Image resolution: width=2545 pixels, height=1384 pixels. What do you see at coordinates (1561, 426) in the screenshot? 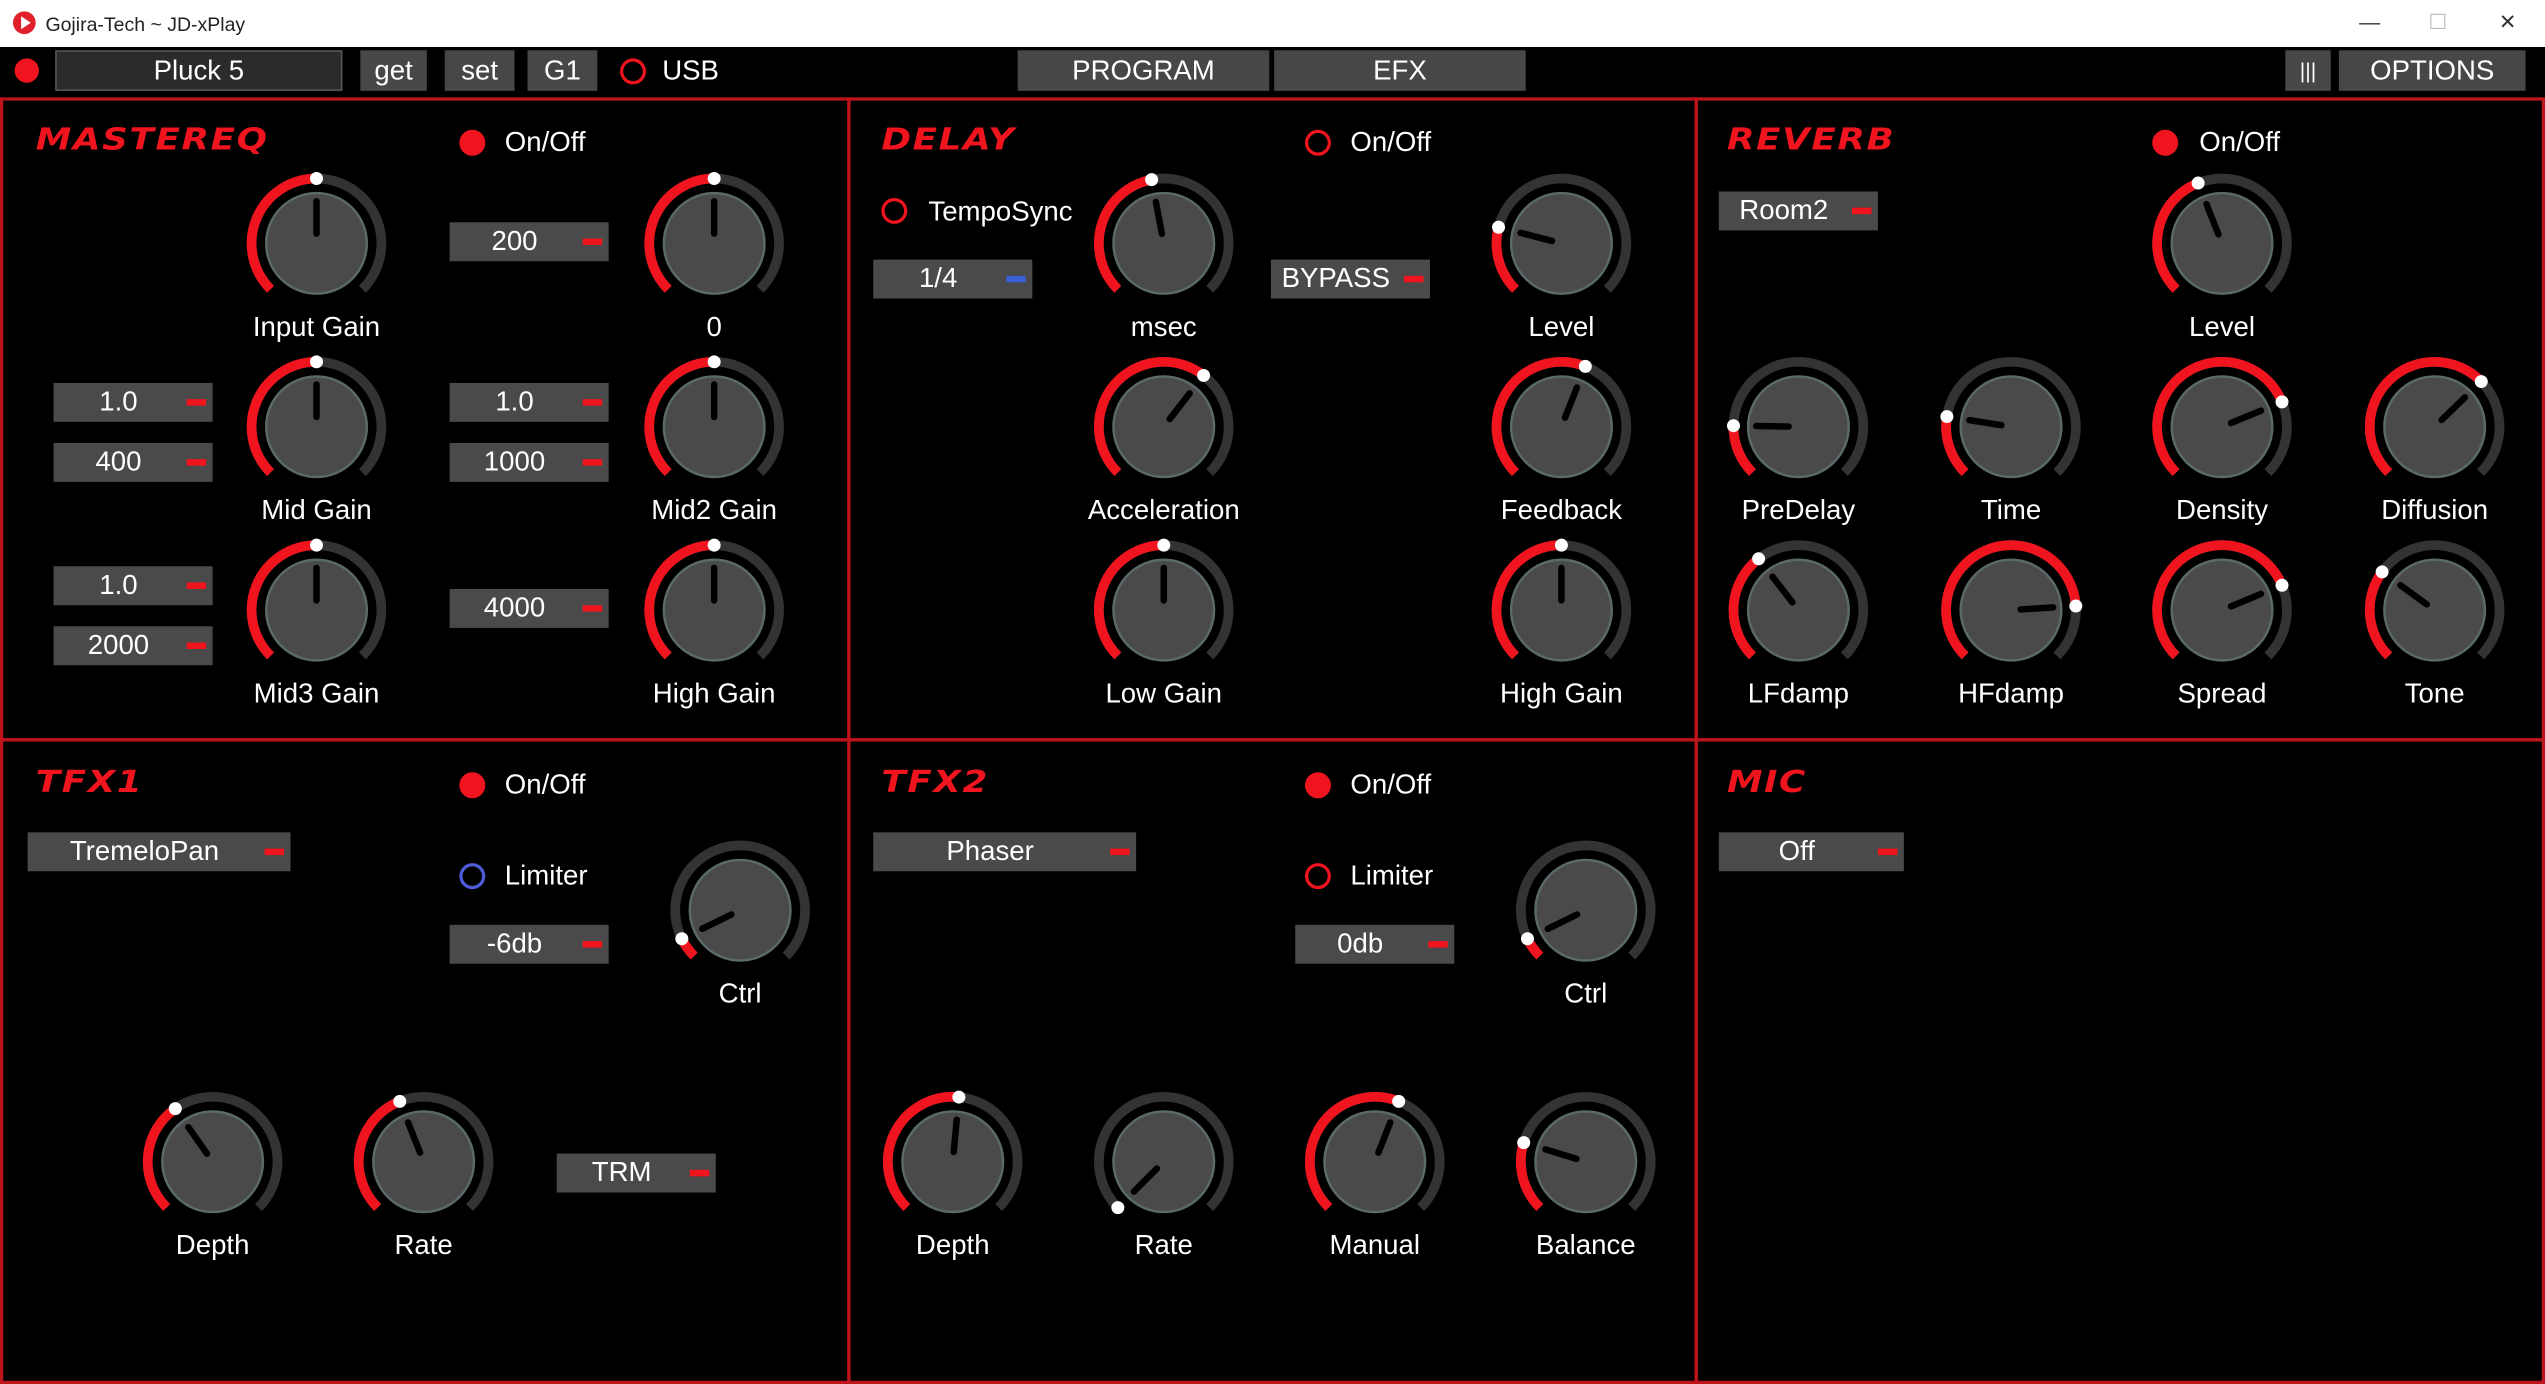
I see `feedback-knob` at bounding box center [1561, 426].